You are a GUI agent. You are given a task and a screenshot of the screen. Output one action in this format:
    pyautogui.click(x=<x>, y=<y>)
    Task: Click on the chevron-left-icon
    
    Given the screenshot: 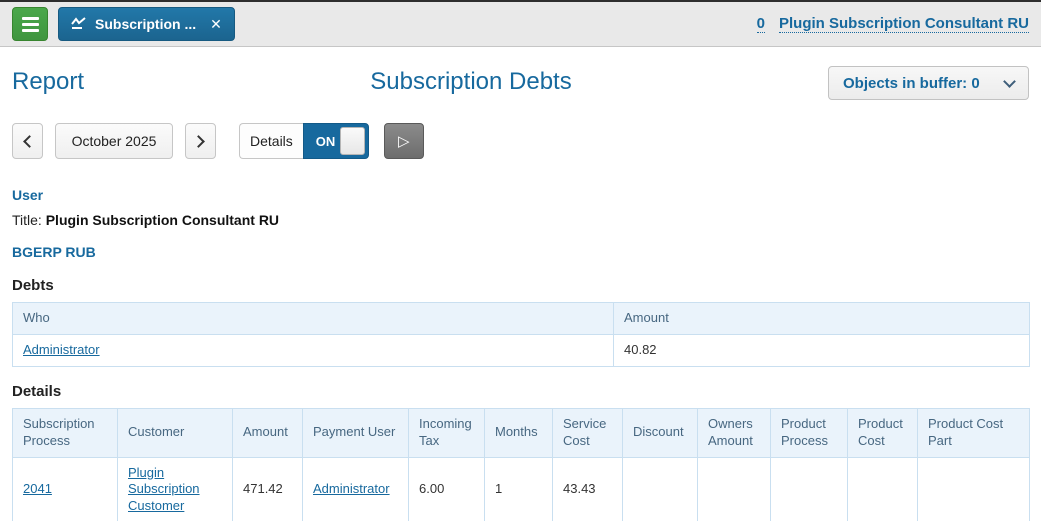 What is the action you would take?
    pyautogui.click(x=29, y=141)
    